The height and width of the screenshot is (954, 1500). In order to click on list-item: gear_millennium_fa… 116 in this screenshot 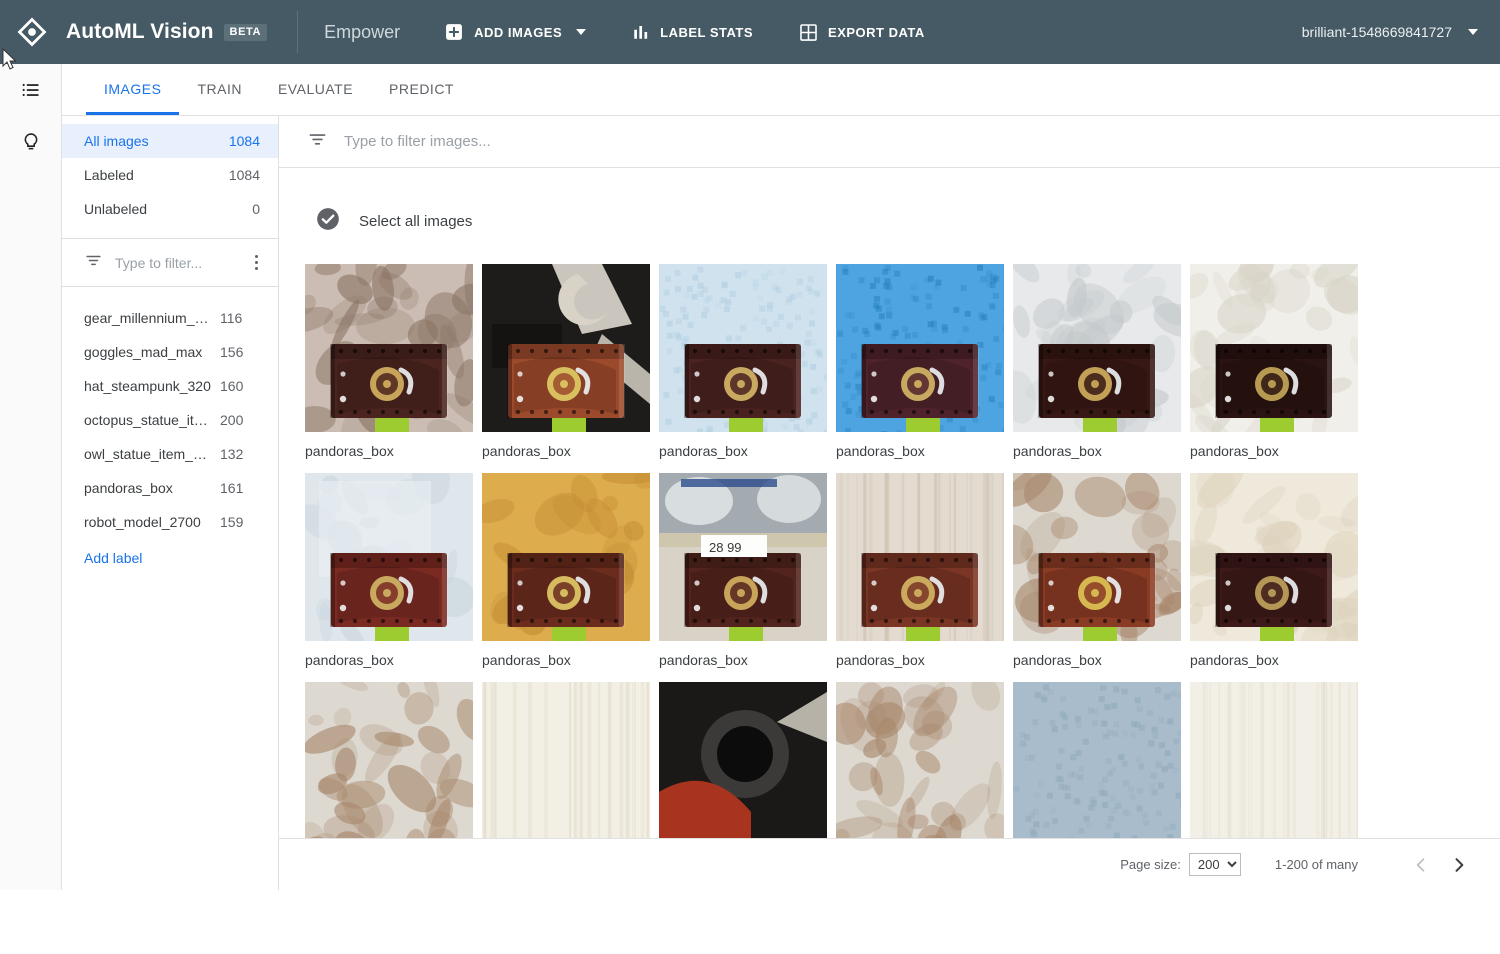, I will do `click(170, 318)`.